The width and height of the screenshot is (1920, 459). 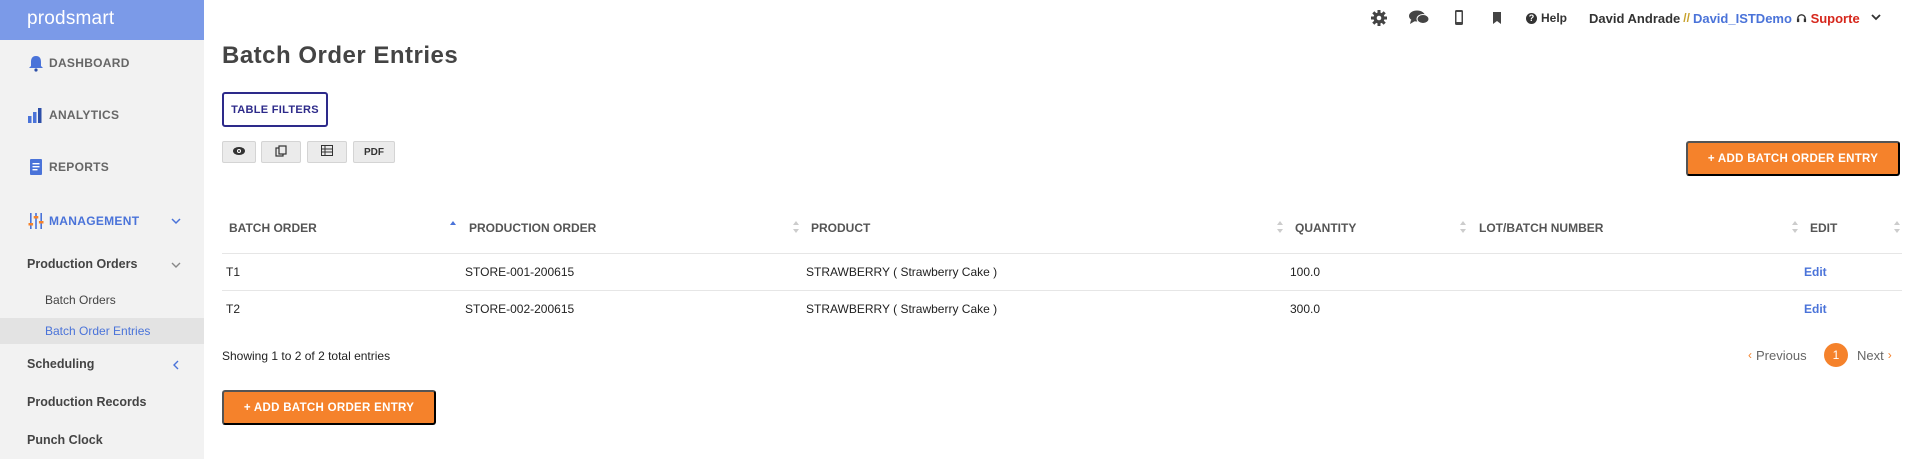 I want to click on cell-batch-order: T2, so click(x=233, y=309).